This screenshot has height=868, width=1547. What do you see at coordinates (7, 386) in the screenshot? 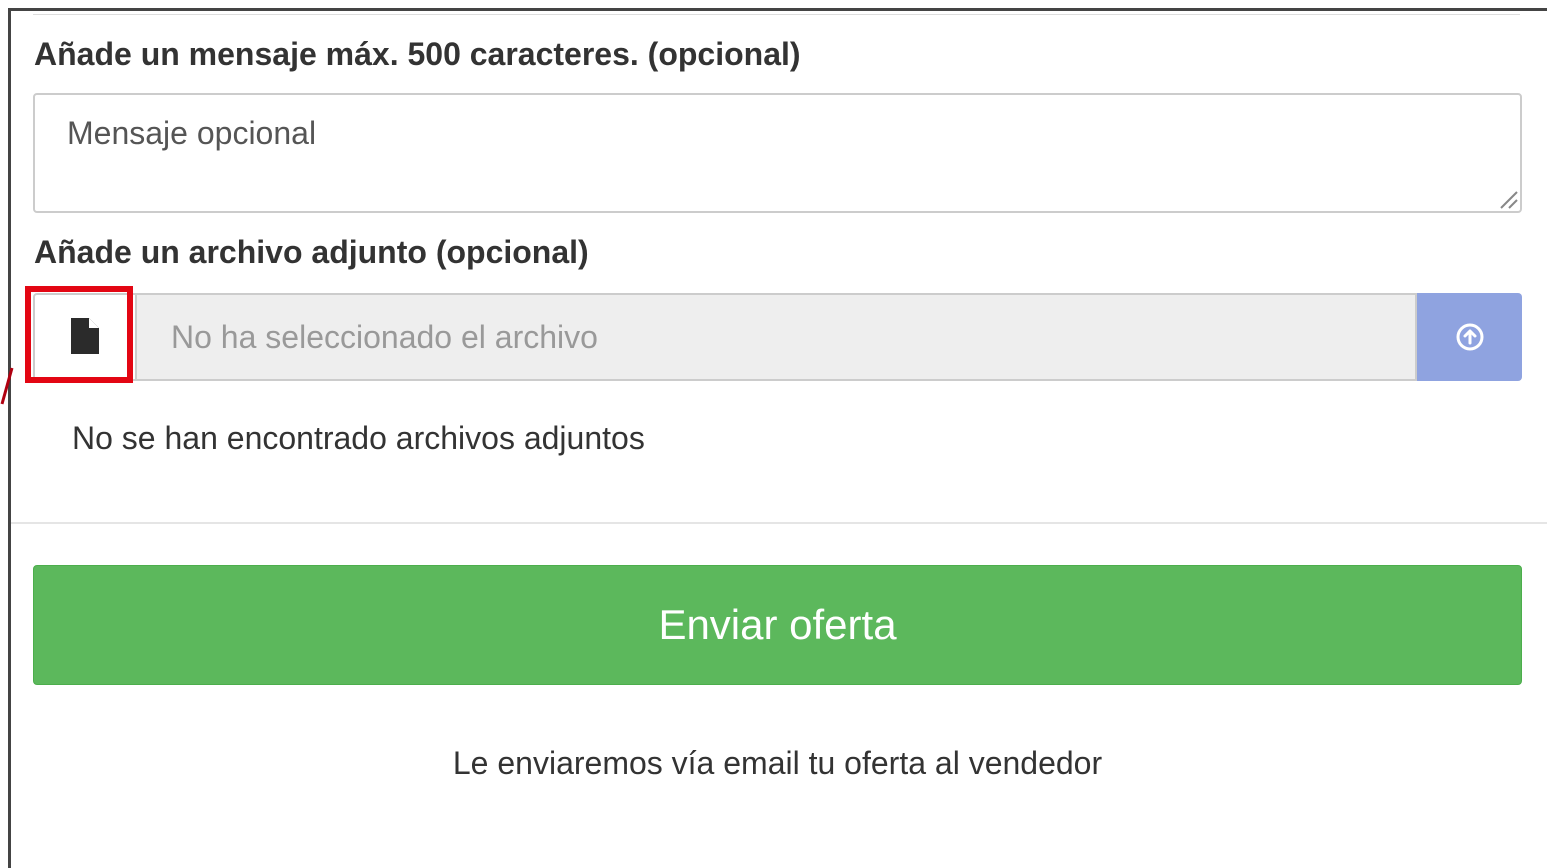
I see `annotation-pointer-line` at bounding box center [7, 386].